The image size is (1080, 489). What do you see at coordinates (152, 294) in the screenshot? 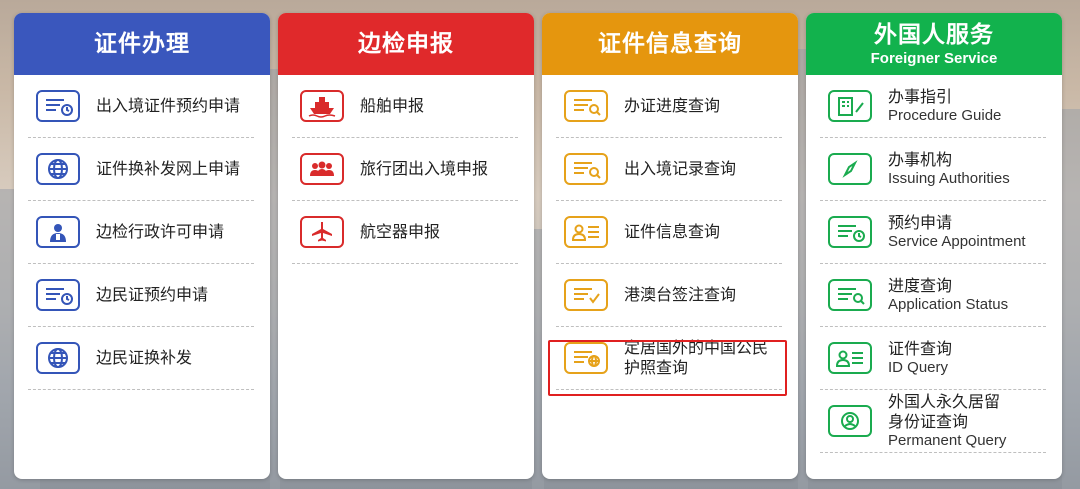
I see `menu-item-label: 边民证预约申请` at bounding box center [152, 294].